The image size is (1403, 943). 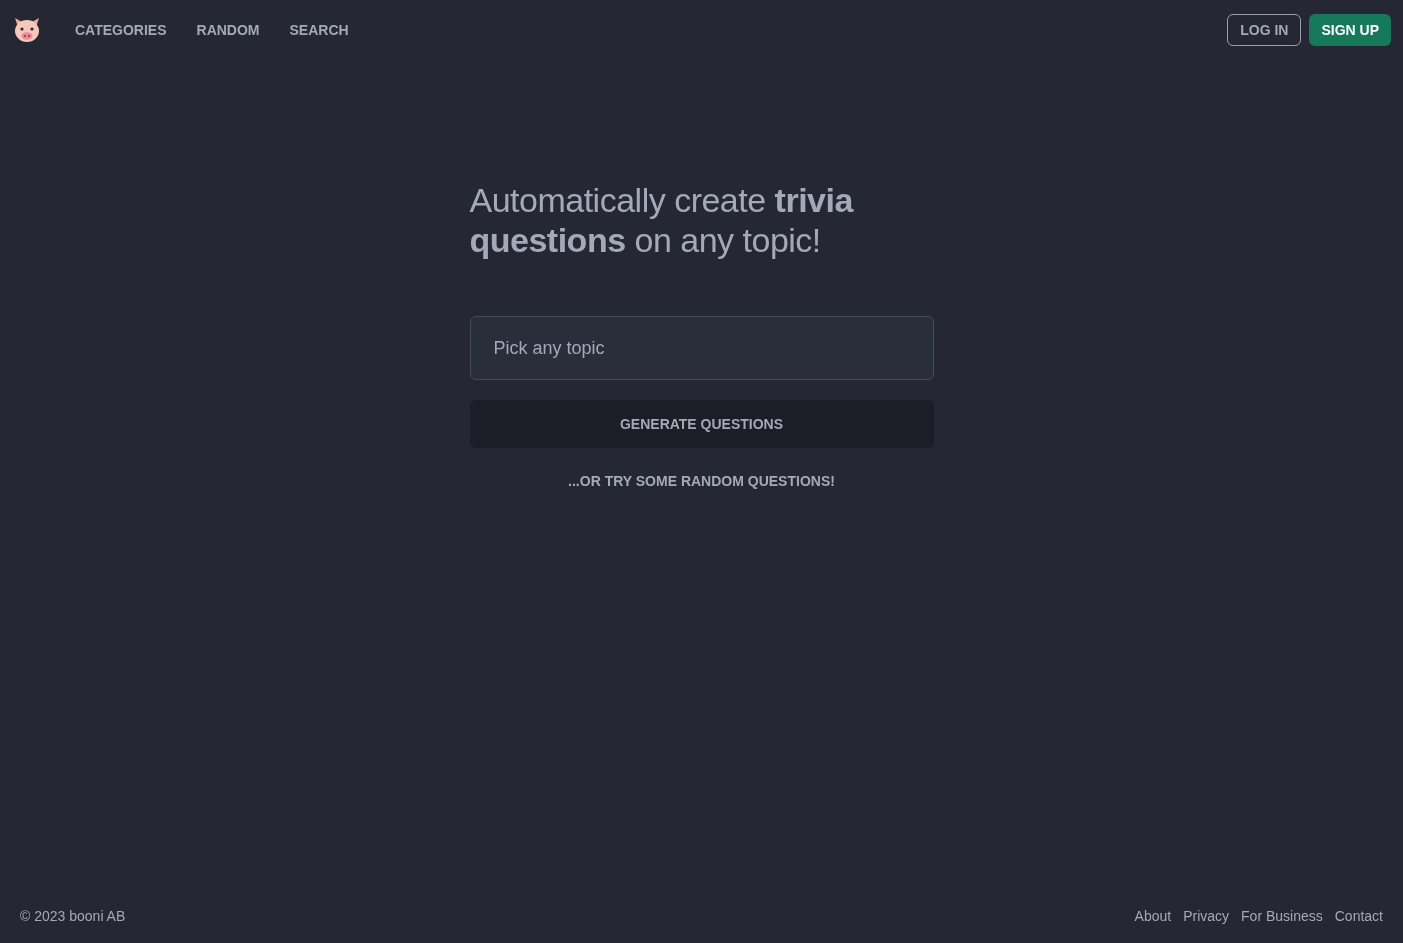 What do you see at coordinates (319, 30) in the screenshot?
I see `nav-link: SEARCH` at bounding box center [319, 30].